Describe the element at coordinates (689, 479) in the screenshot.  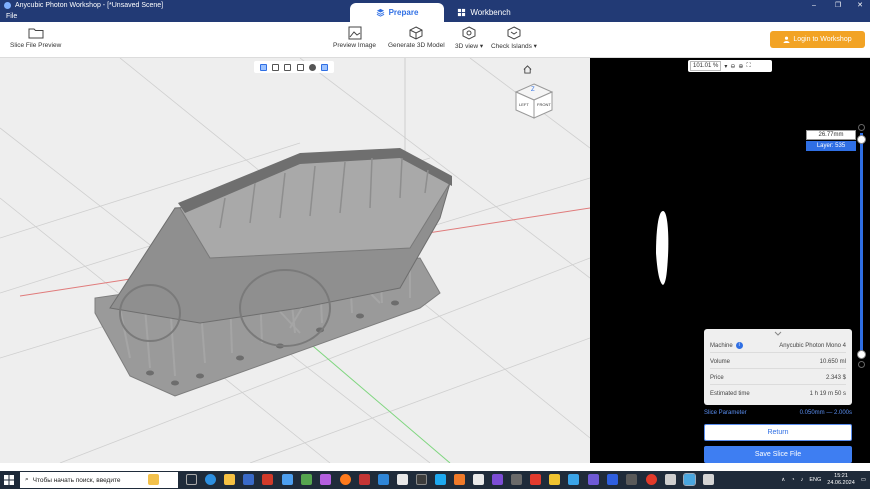
I see `photon-workshop-taskbar-icon` at that location.